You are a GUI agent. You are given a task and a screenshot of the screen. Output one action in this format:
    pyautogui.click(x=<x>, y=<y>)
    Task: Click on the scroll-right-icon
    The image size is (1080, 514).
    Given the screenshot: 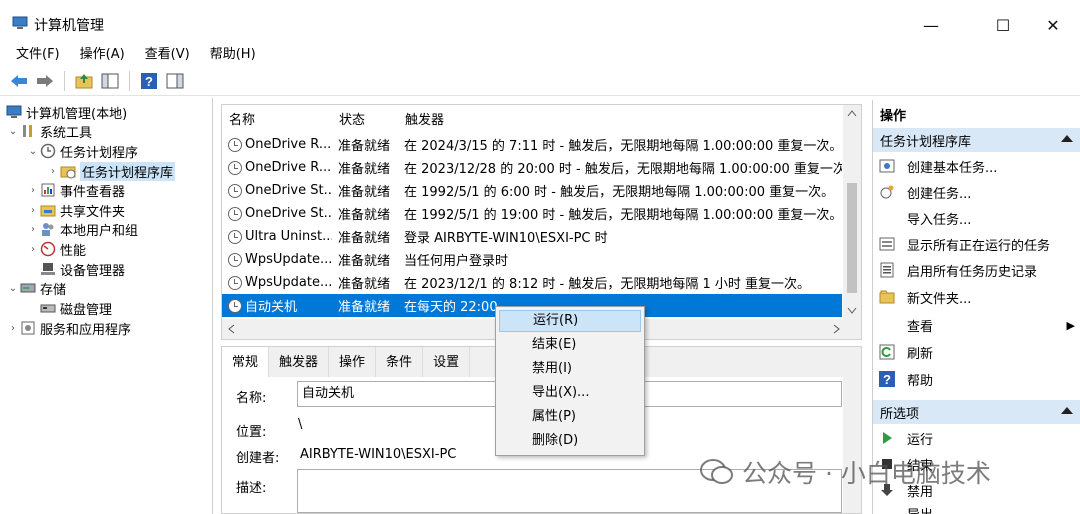 What is the action you would take?
    pyautogui.click(x=837, y=329)
    